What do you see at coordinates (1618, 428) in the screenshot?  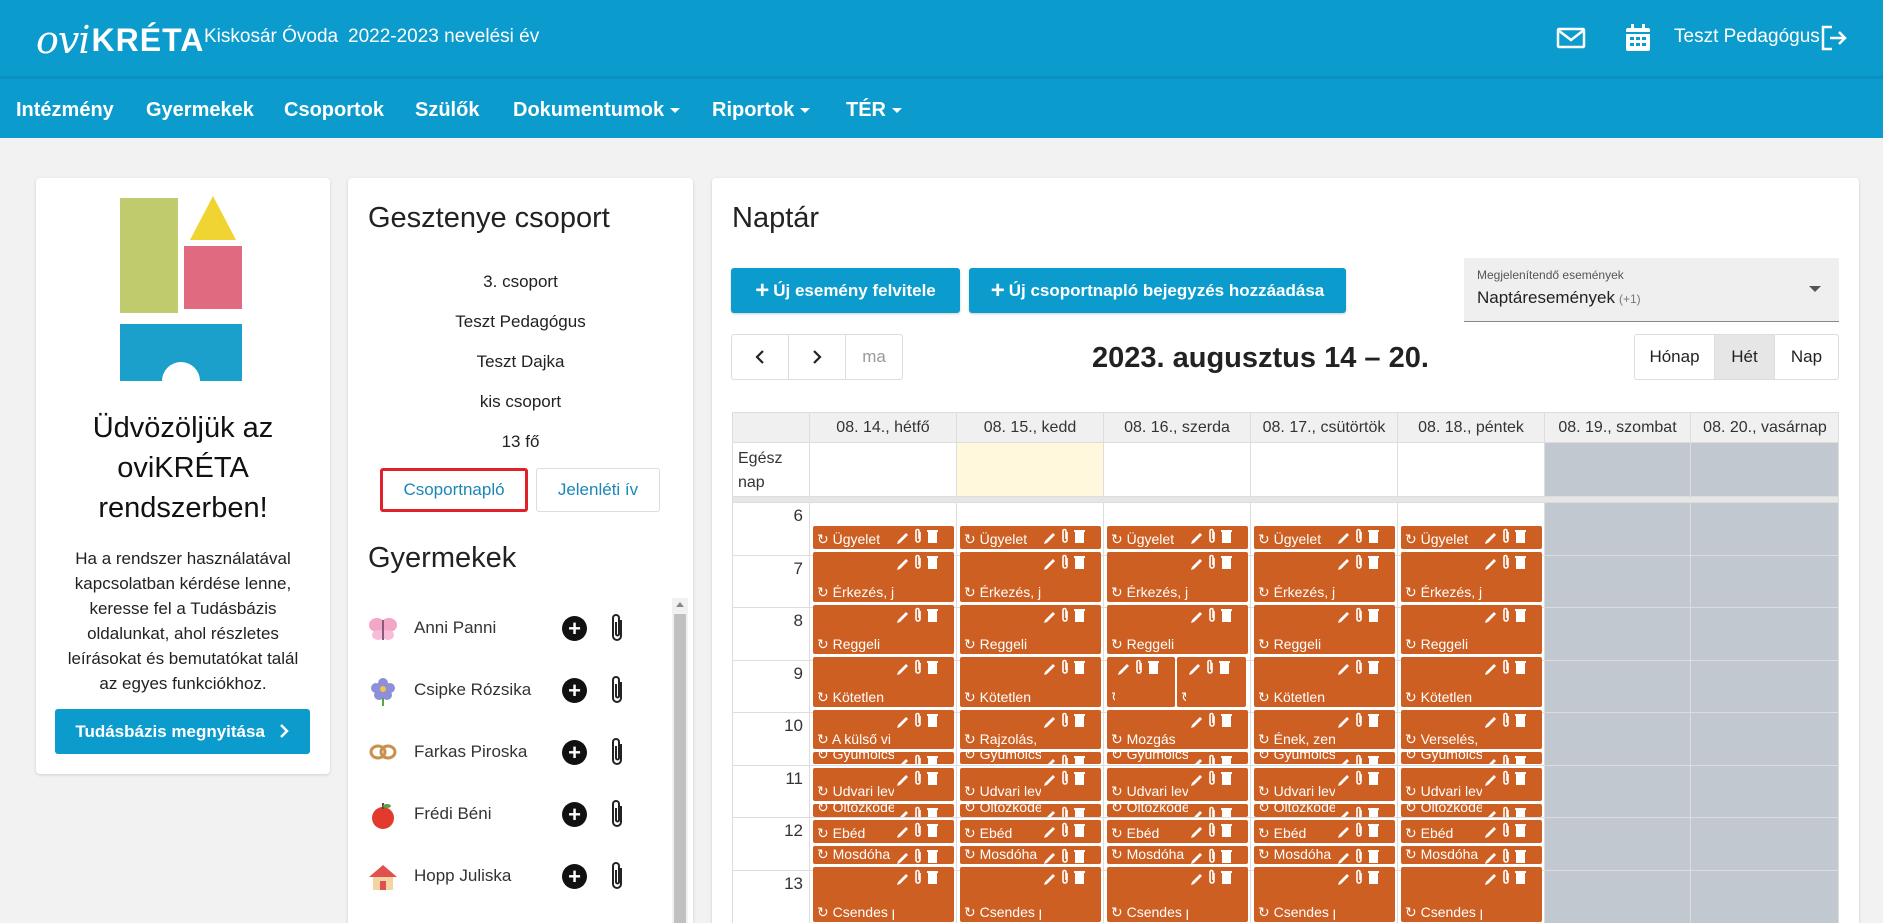 I see `day-header-6: 08. 19., szombat` at bounding box center [1618, 428].